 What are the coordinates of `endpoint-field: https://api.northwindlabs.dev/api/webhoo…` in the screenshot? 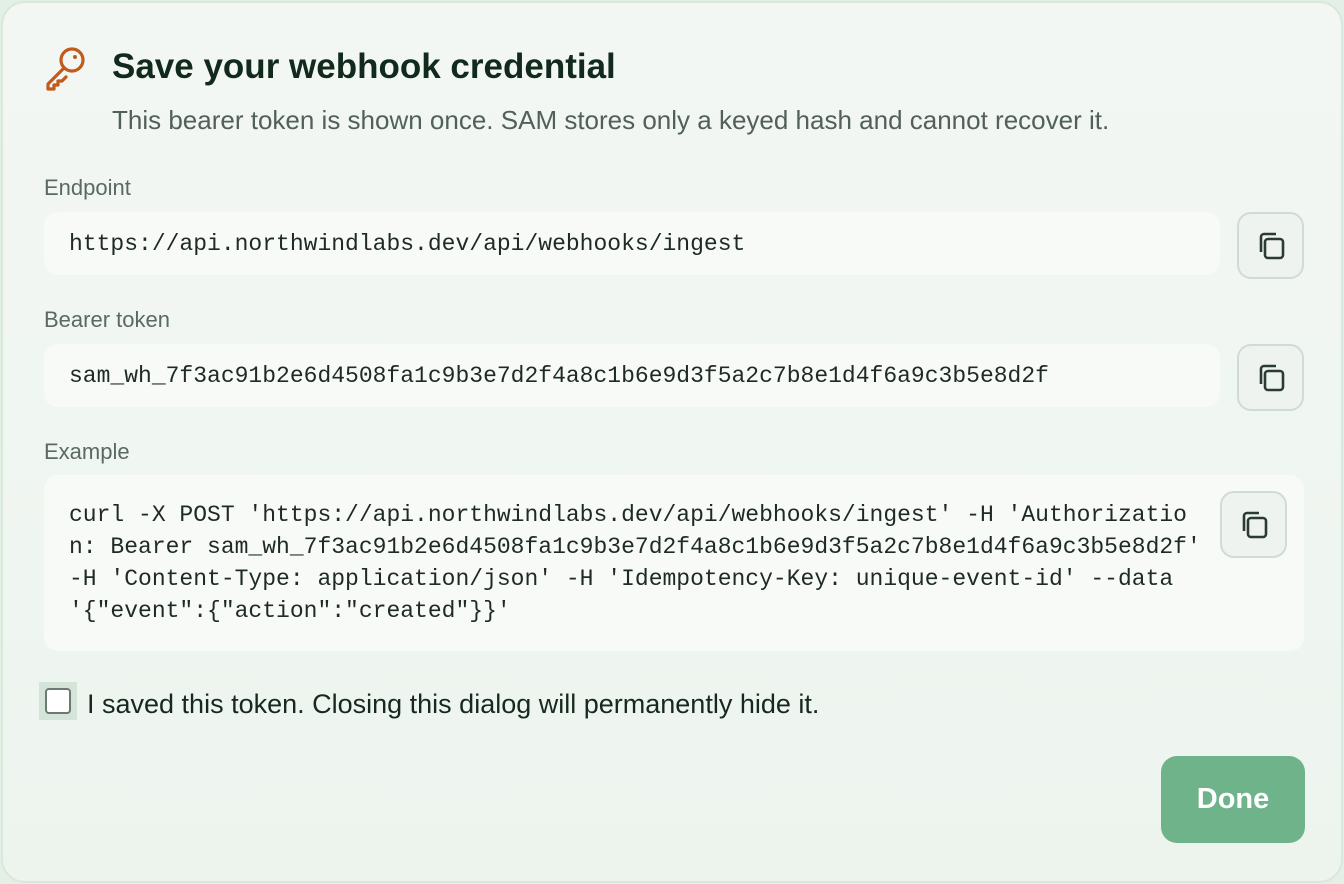 It's located at (632, 243).